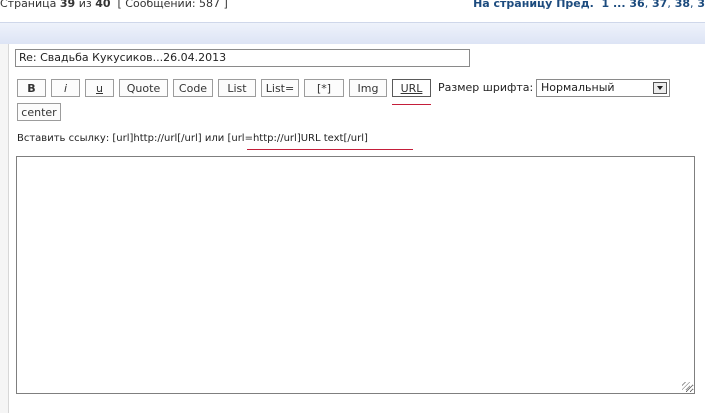 This screenshot has width=705, height=413. I want to click on font-size-value: Нормальный, so click(578, 87).